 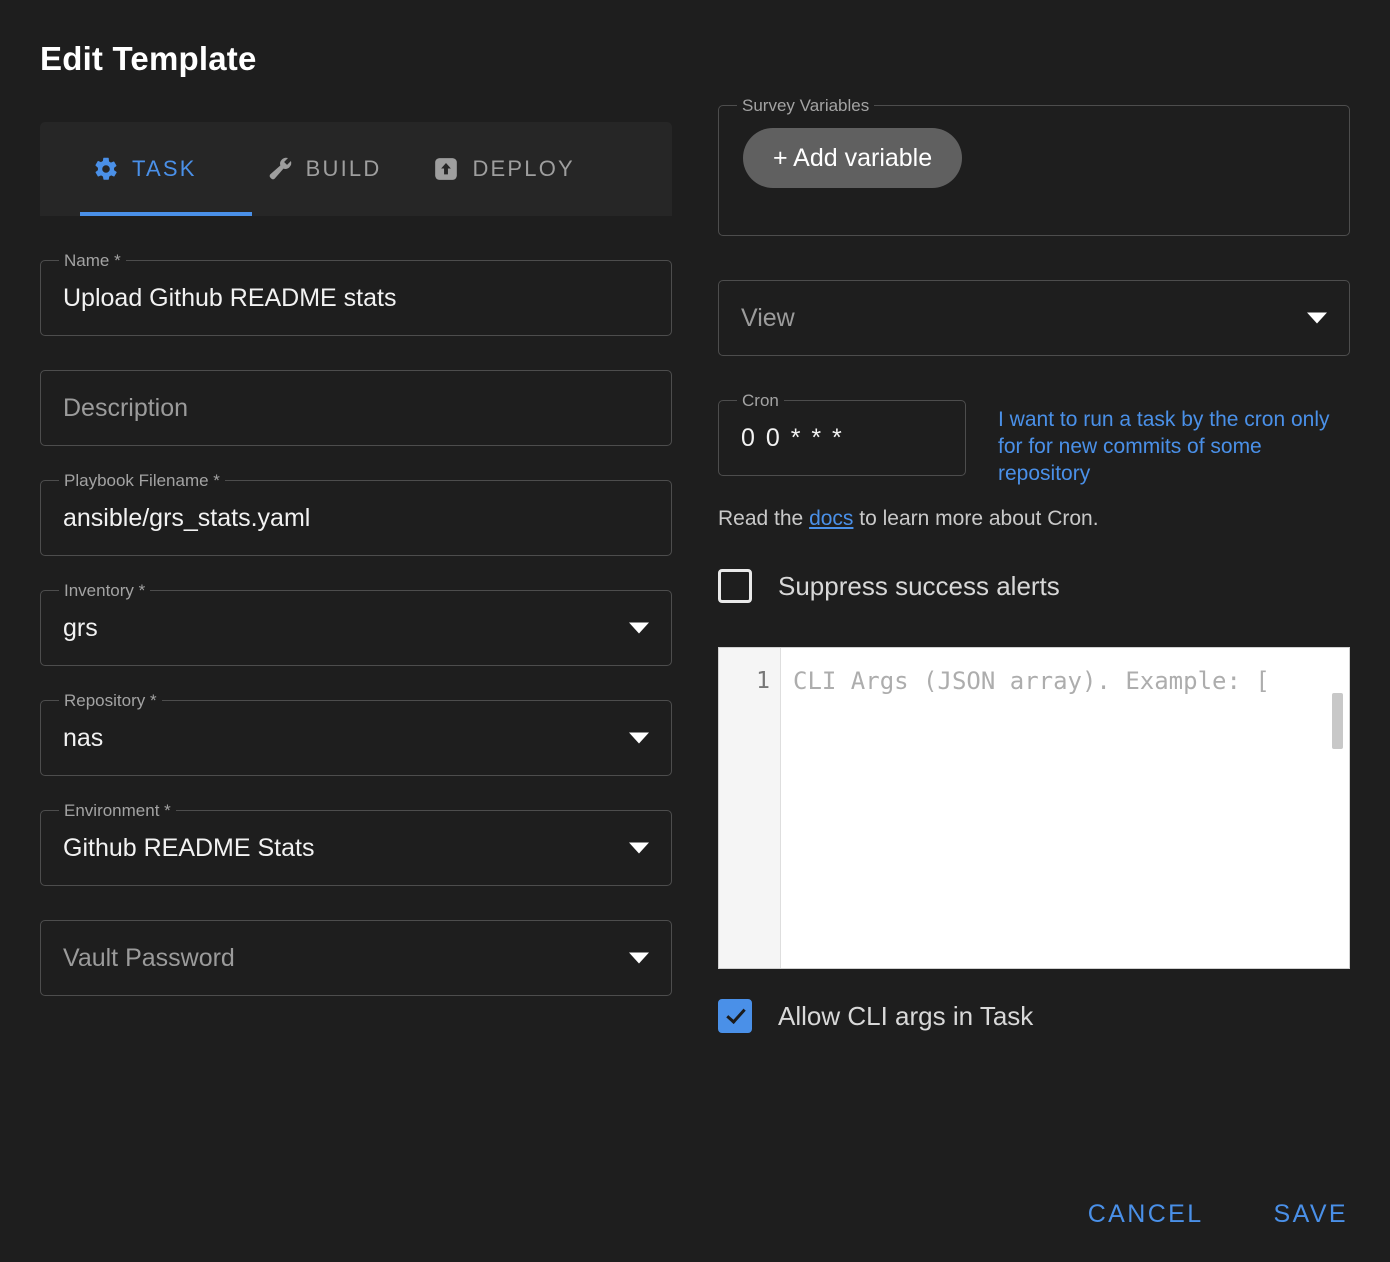 What do you see at coordinates (1031, 681) in the screenshot?
I see `editor-placeholder: CLI Args (JSON array). Example: [` at bounding box center [1031, 681].